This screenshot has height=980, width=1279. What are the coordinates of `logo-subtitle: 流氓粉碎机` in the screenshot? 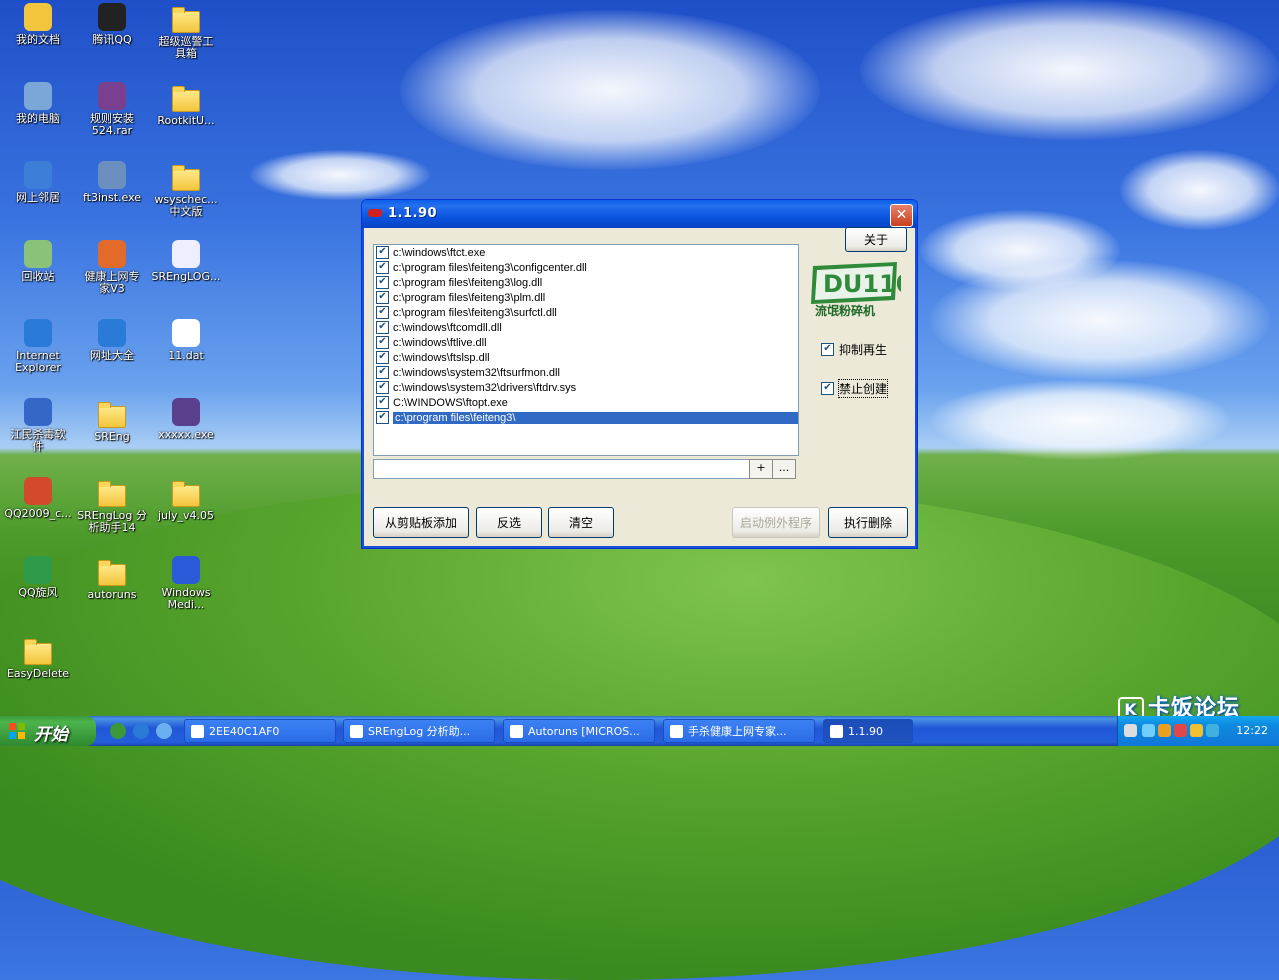 It's located at (845, 310).